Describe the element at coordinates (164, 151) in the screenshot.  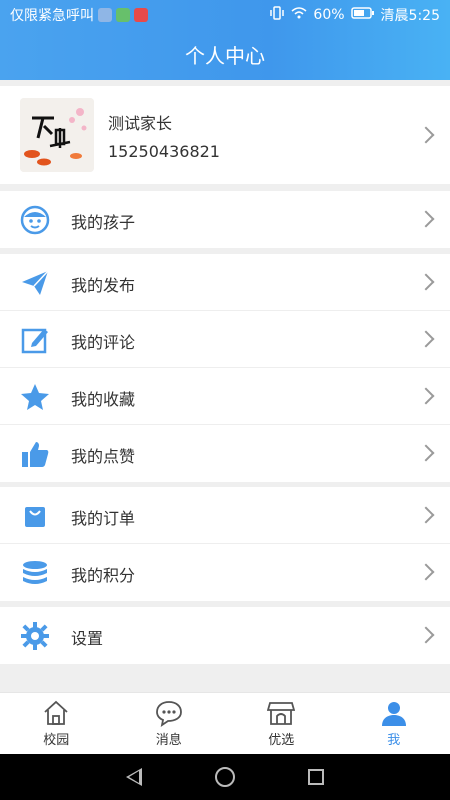
I see `profile-phone: 15250436821` at that location.